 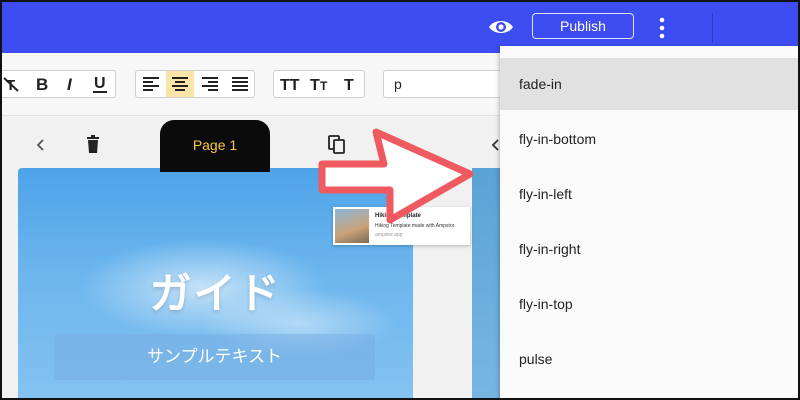 What do you see at coordinates (649, 304) in the screenshot?
I see `menu-item-fly-in-top: fly-in-top` at bounding box center [649, 304].